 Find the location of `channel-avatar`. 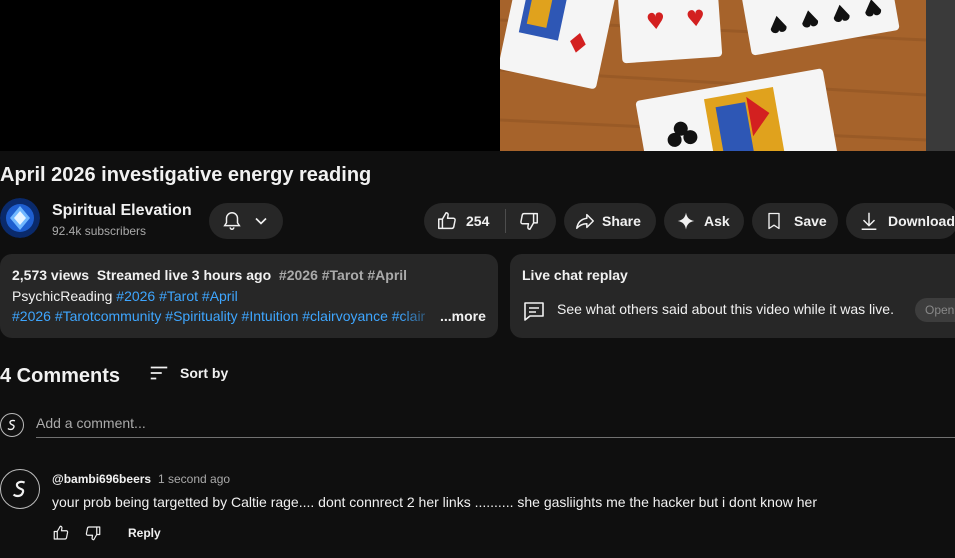

channel-avatar is located at coordinates (20, 218).